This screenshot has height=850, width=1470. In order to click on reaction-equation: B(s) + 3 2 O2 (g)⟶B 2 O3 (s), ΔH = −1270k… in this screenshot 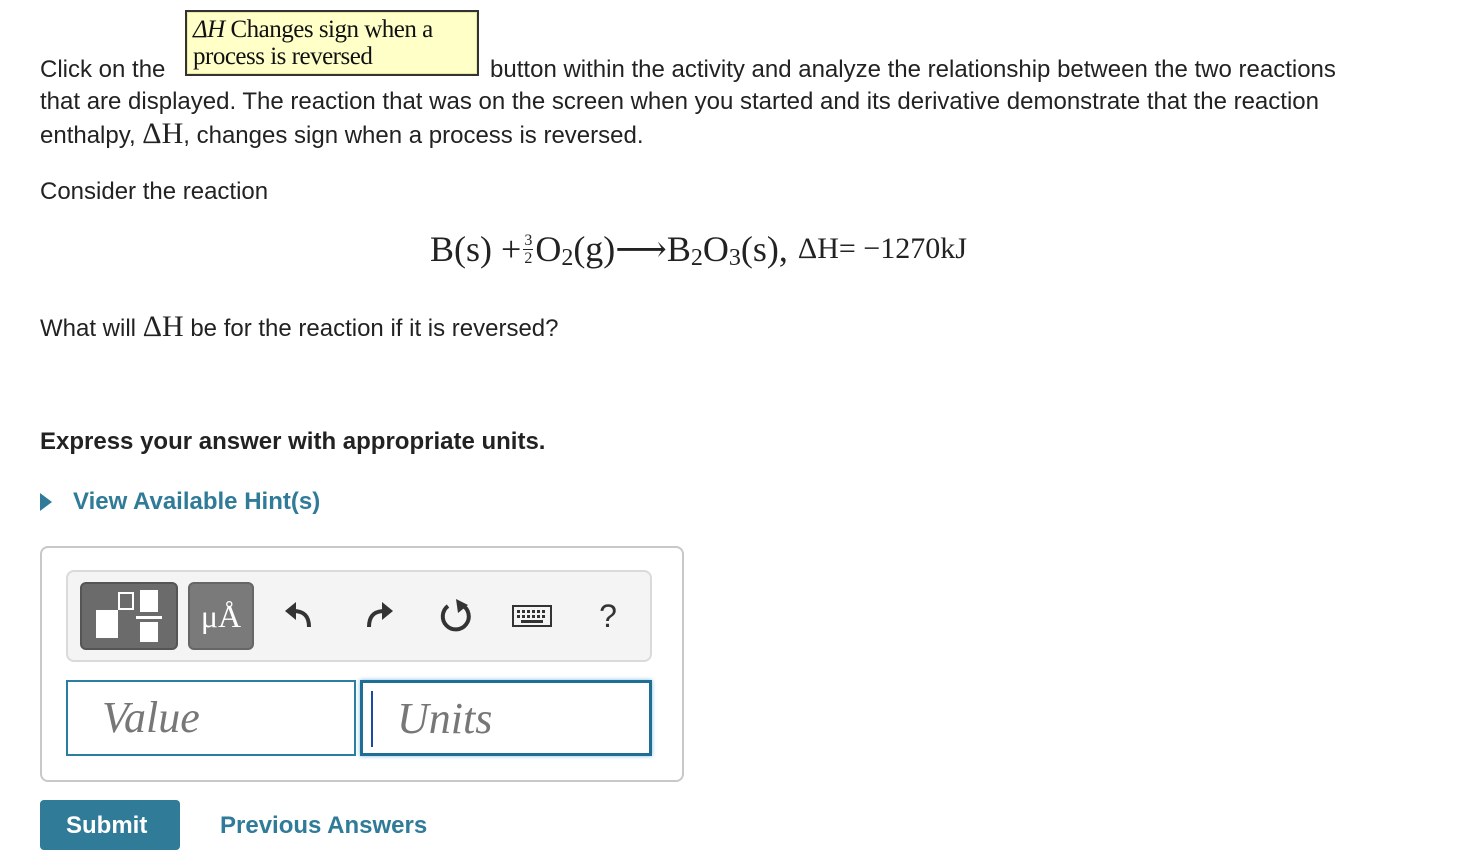, I will do `click(698, 250)`.